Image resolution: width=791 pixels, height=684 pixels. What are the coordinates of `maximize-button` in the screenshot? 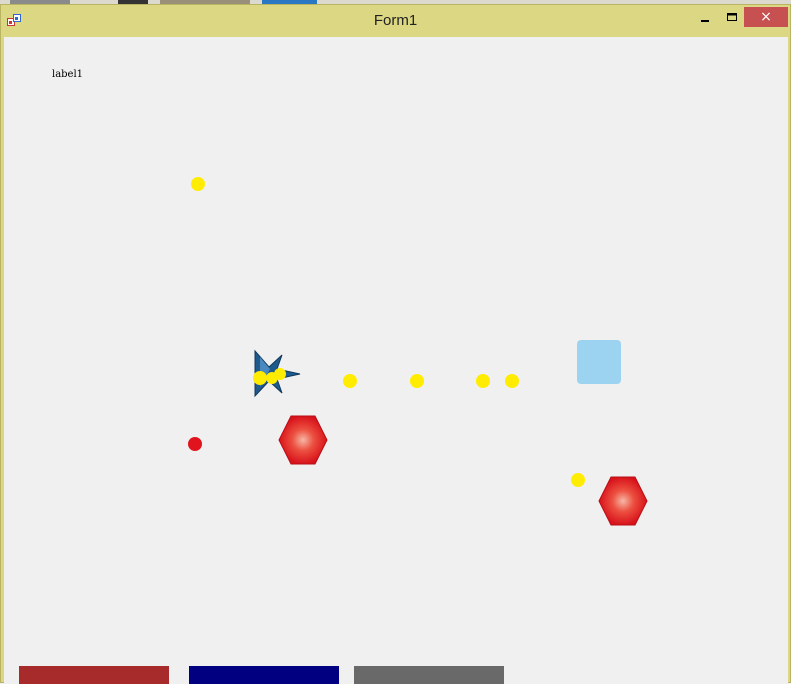 It's located at (732, 17).